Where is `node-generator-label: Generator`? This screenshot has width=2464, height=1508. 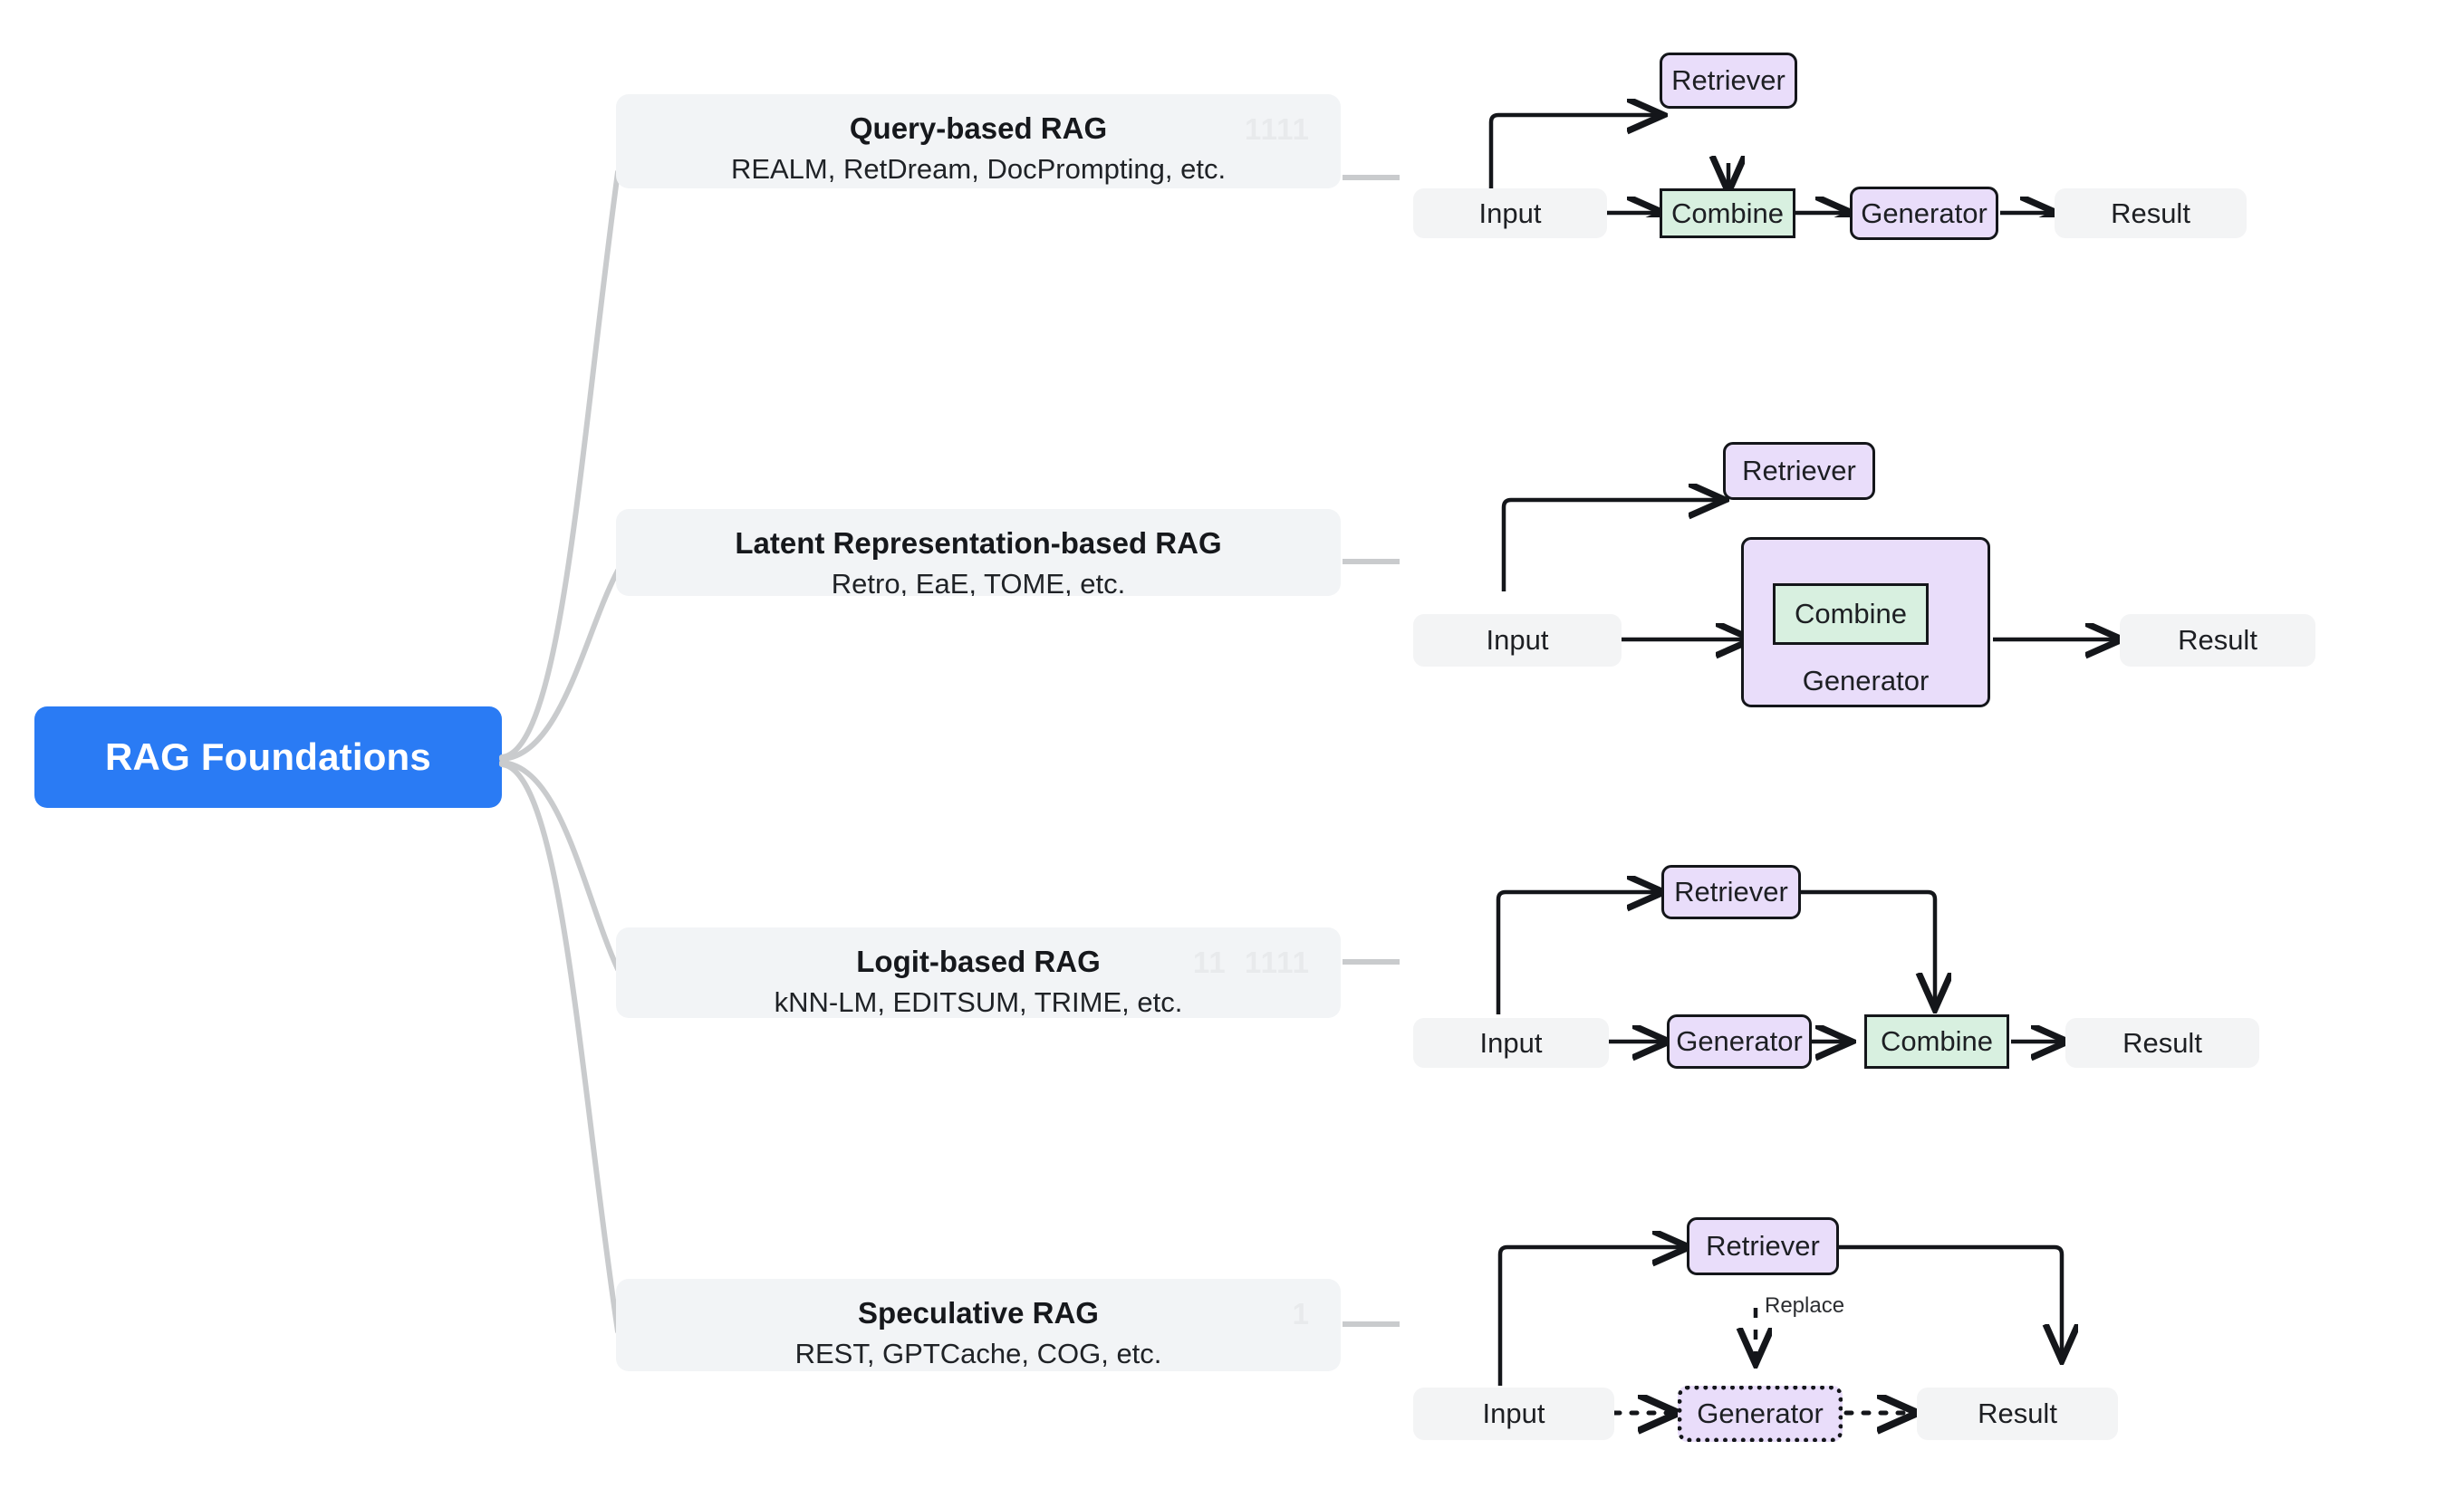
node-generator-label: Generator is located at coordinates (1866, 680).